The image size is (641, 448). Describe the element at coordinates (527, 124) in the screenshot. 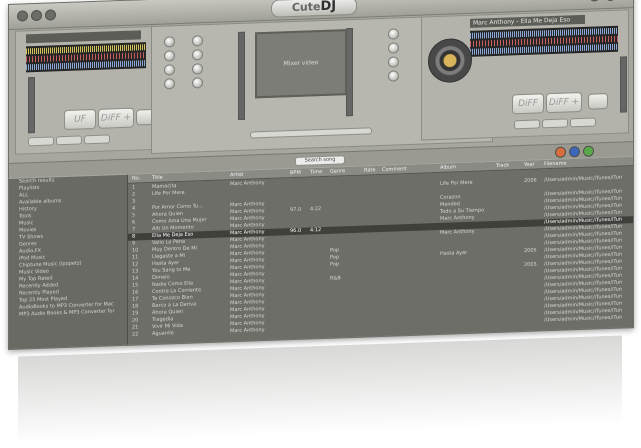

I see `right-cue-button` at that location.